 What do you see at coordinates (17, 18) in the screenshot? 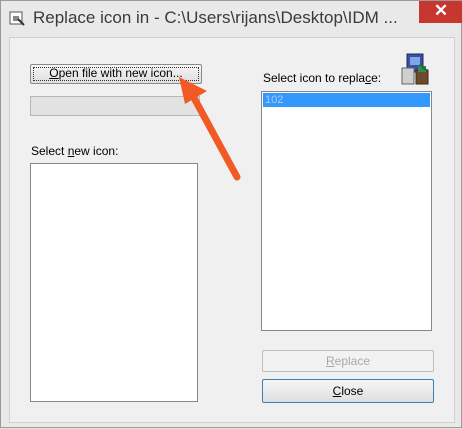
I see `app-icon` at bounding box center [17, 18].